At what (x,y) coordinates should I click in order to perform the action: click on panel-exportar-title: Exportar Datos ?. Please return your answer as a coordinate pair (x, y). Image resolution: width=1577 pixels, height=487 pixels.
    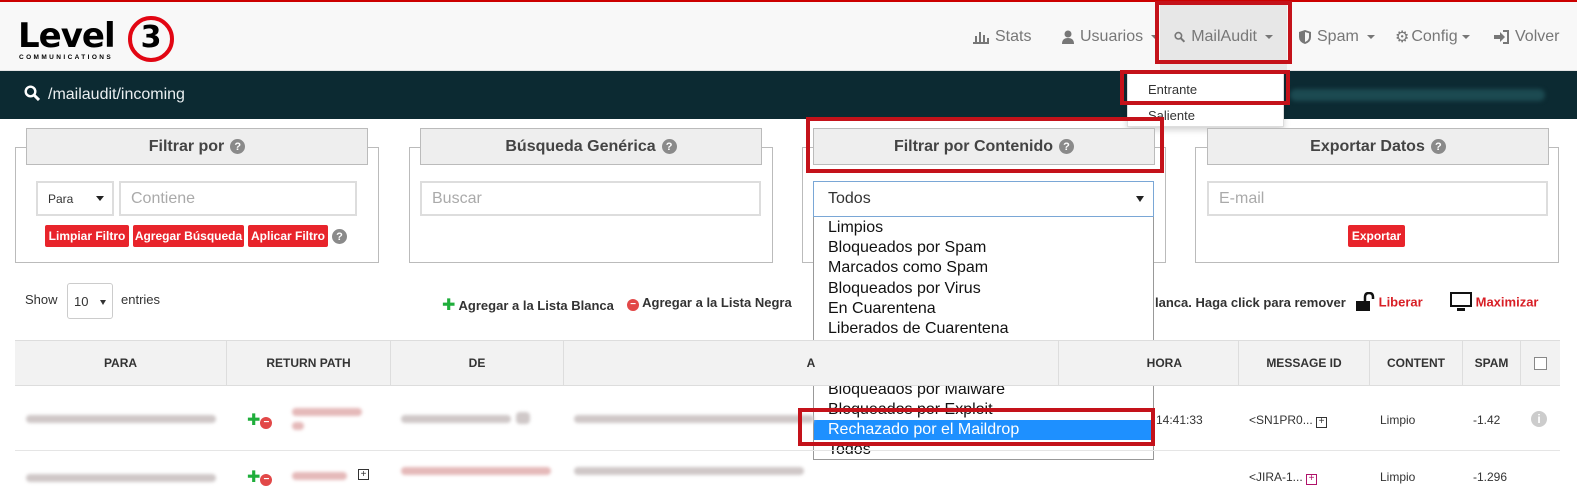
    Looking at the image, I should click on (1378, 146).